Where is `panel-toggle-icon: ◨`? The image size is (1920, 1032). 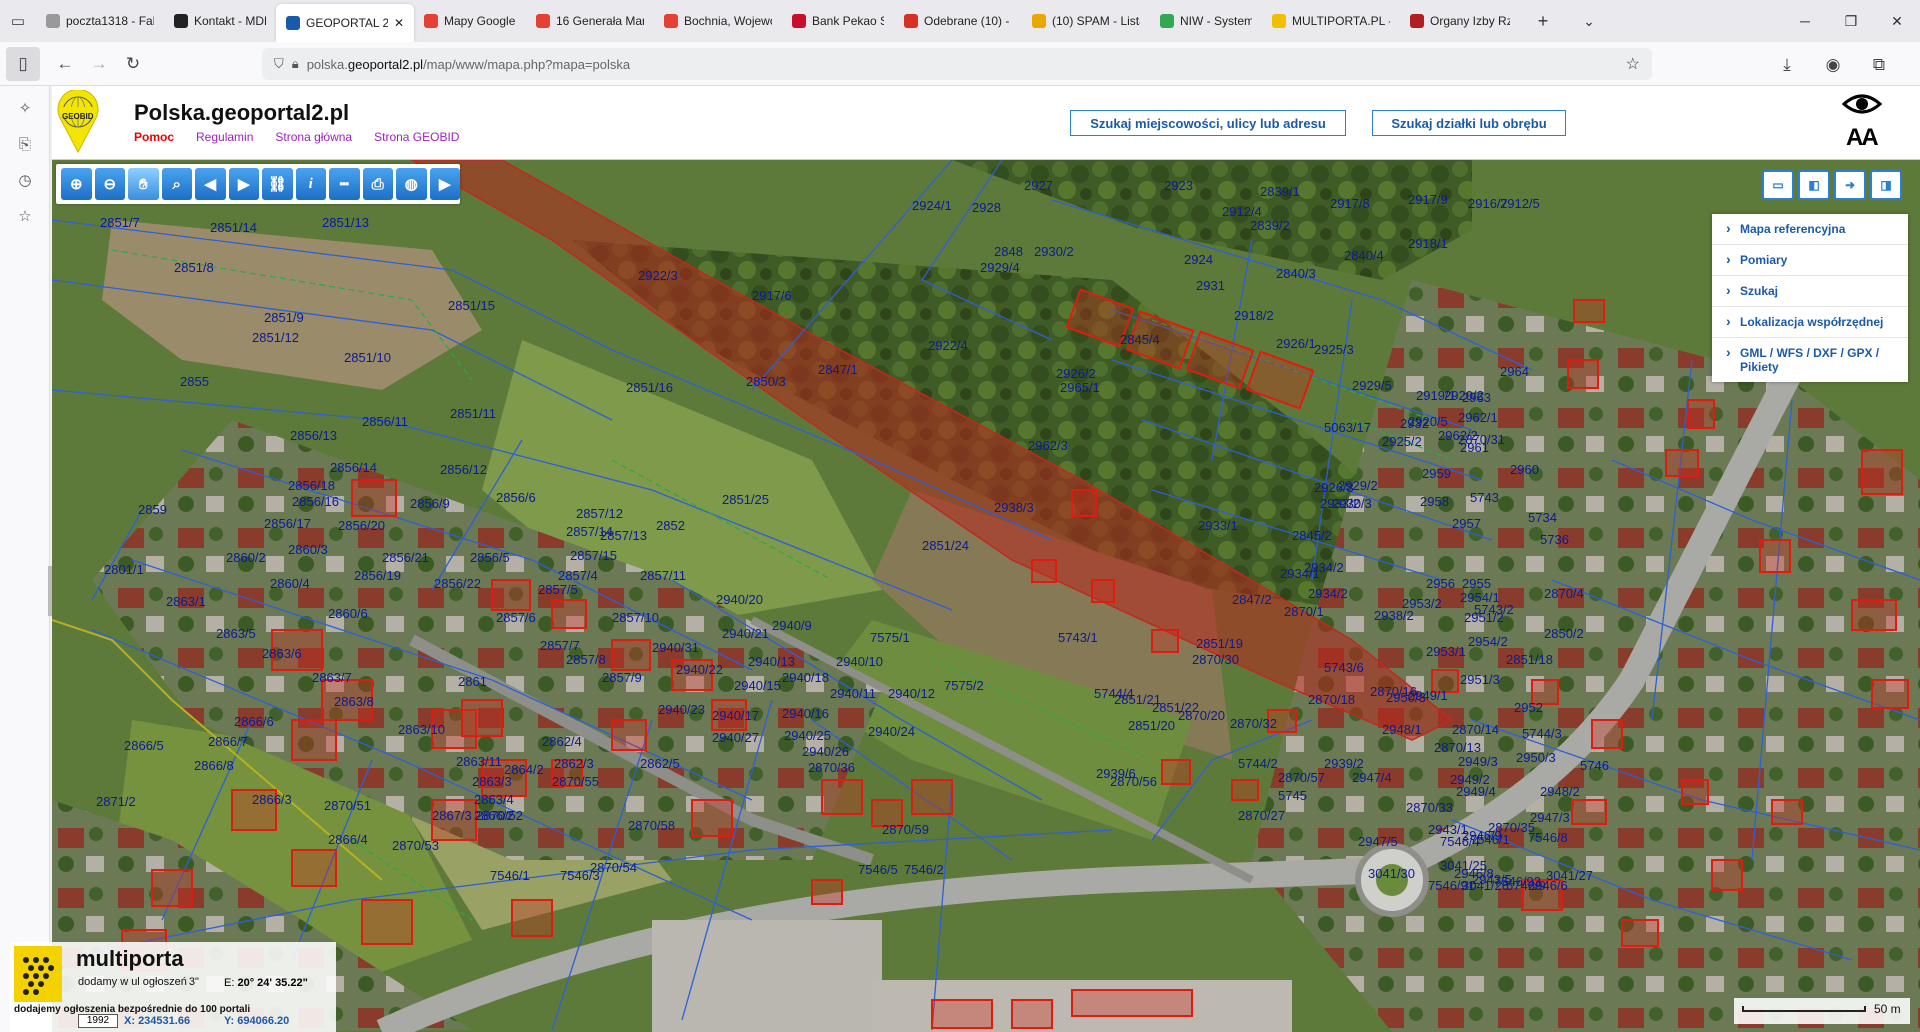
panel-toggle-icon: ◨ is located at coordinates (1886, 185).